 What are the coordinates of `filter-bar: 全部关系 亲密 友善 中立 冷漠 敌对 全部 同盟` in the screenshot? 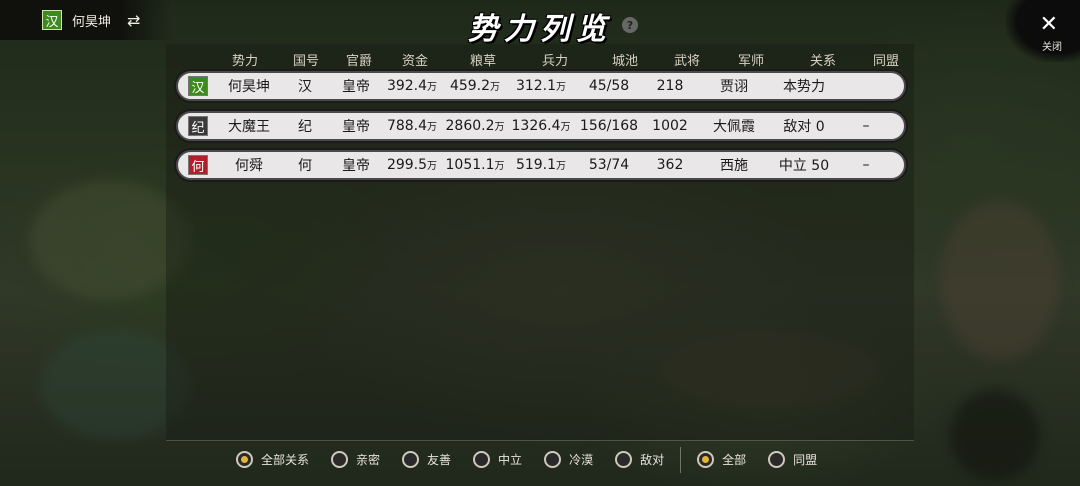 It's located at (540, 459).